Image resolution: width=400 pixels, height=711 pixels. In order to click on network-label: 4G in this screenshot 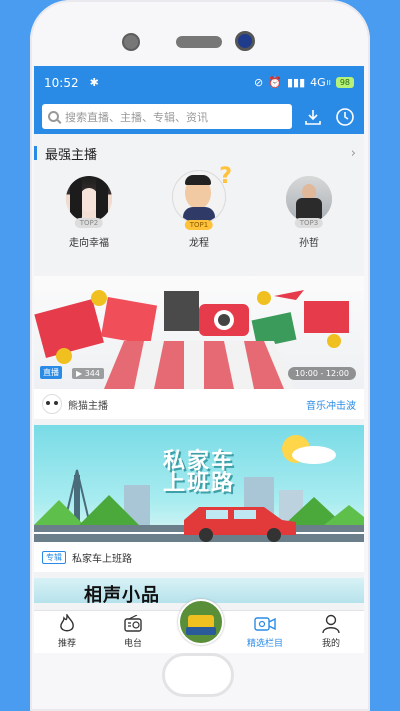, I will do `click(318, 82)`.